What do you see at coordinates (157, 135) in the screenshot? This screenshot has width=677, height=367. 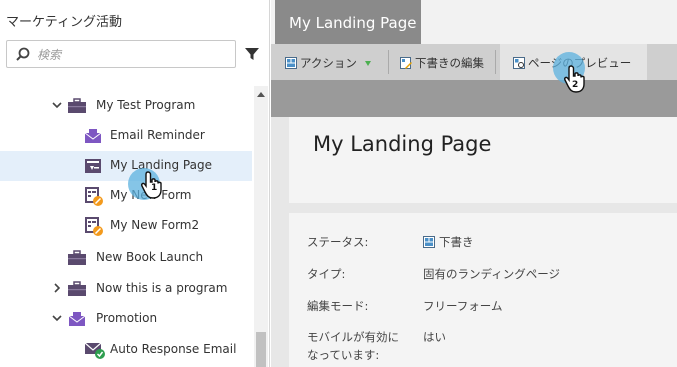 I see `tree-item-label: Email Reminder` at bounding box center [157, 135].